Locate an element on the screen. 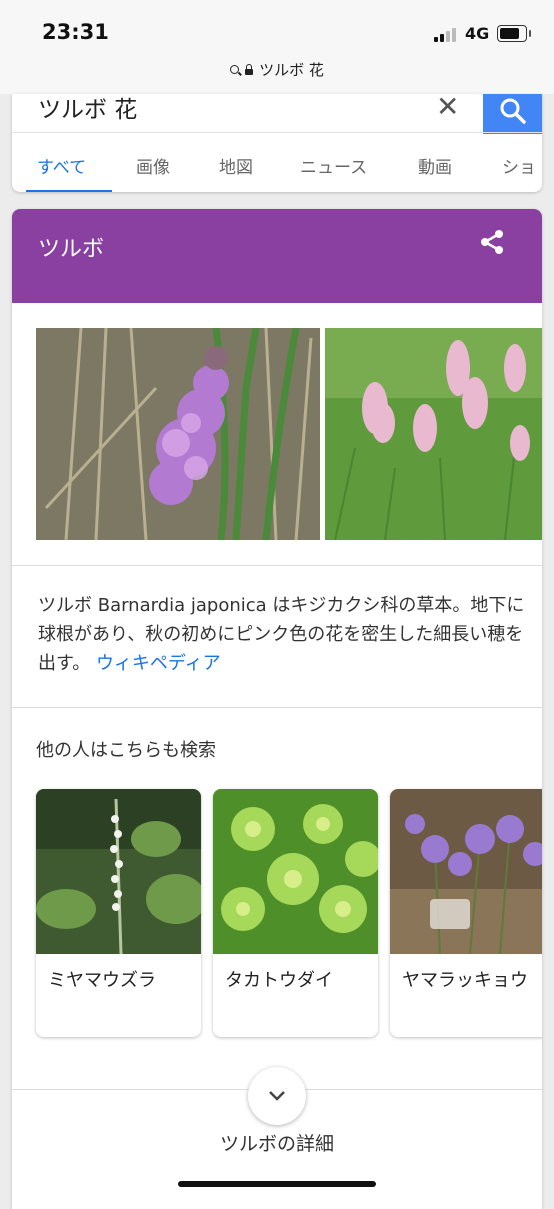 The image size is (554, 1209). tab-videos: 動画 is located at coordinates (435, 165).